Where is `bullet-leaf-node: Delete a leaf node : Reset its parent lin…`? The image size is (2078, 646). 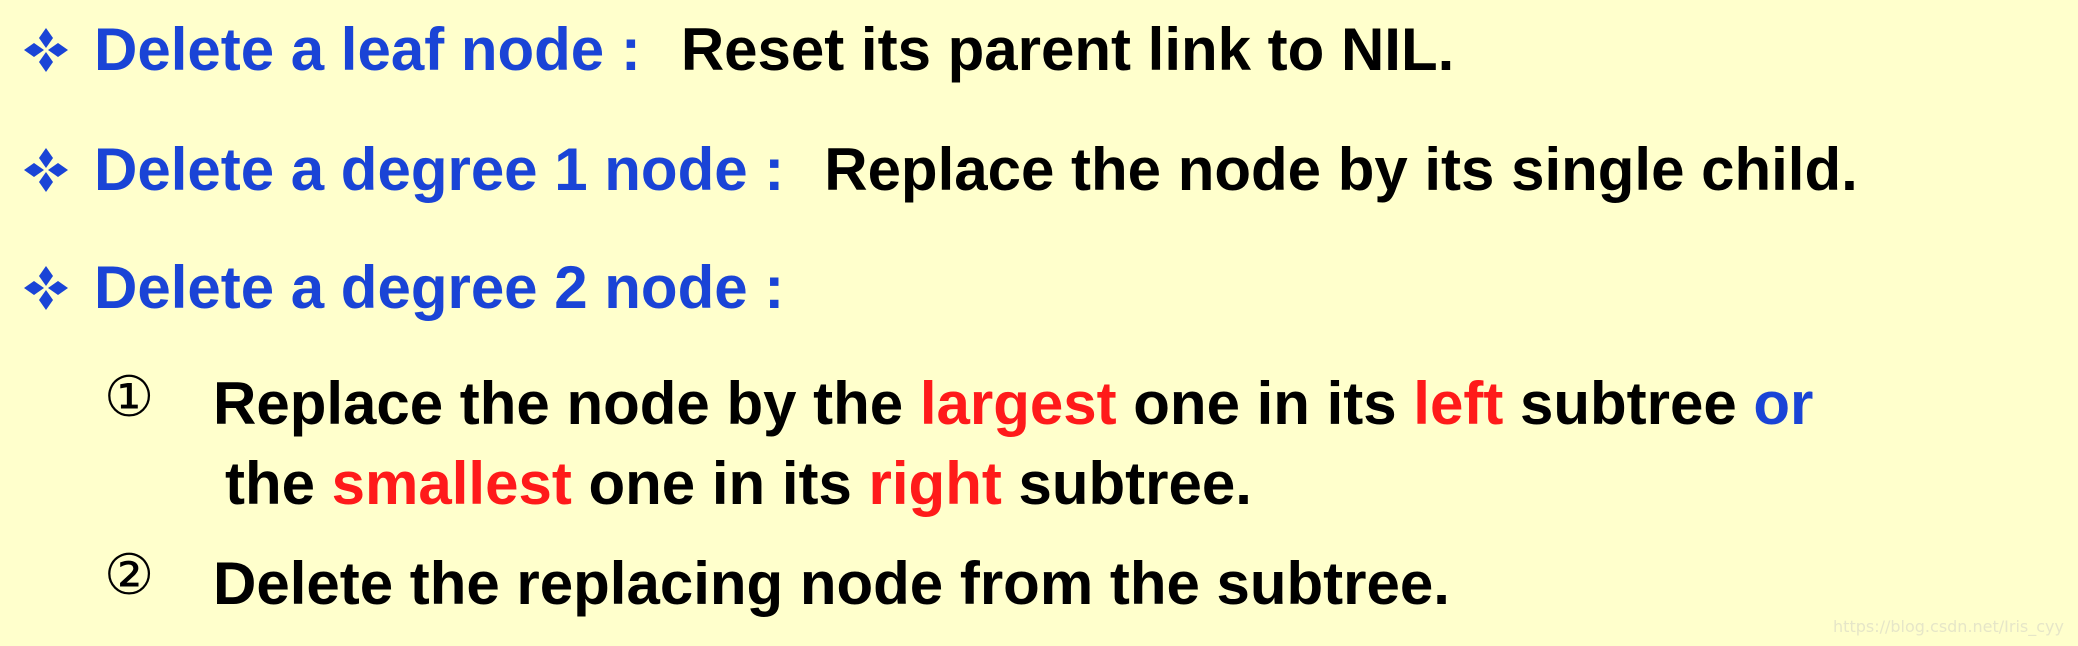 bullet-leaf-node: Delete a leaf node : Reset its parent lin… is located at coordinates (738, 50).